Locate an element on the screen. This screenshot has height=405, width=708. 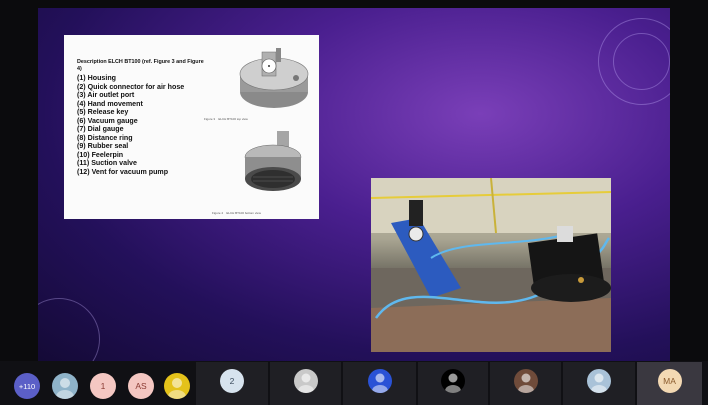
parts-list-item: (1) Housing is located at coordinates (97, 78).